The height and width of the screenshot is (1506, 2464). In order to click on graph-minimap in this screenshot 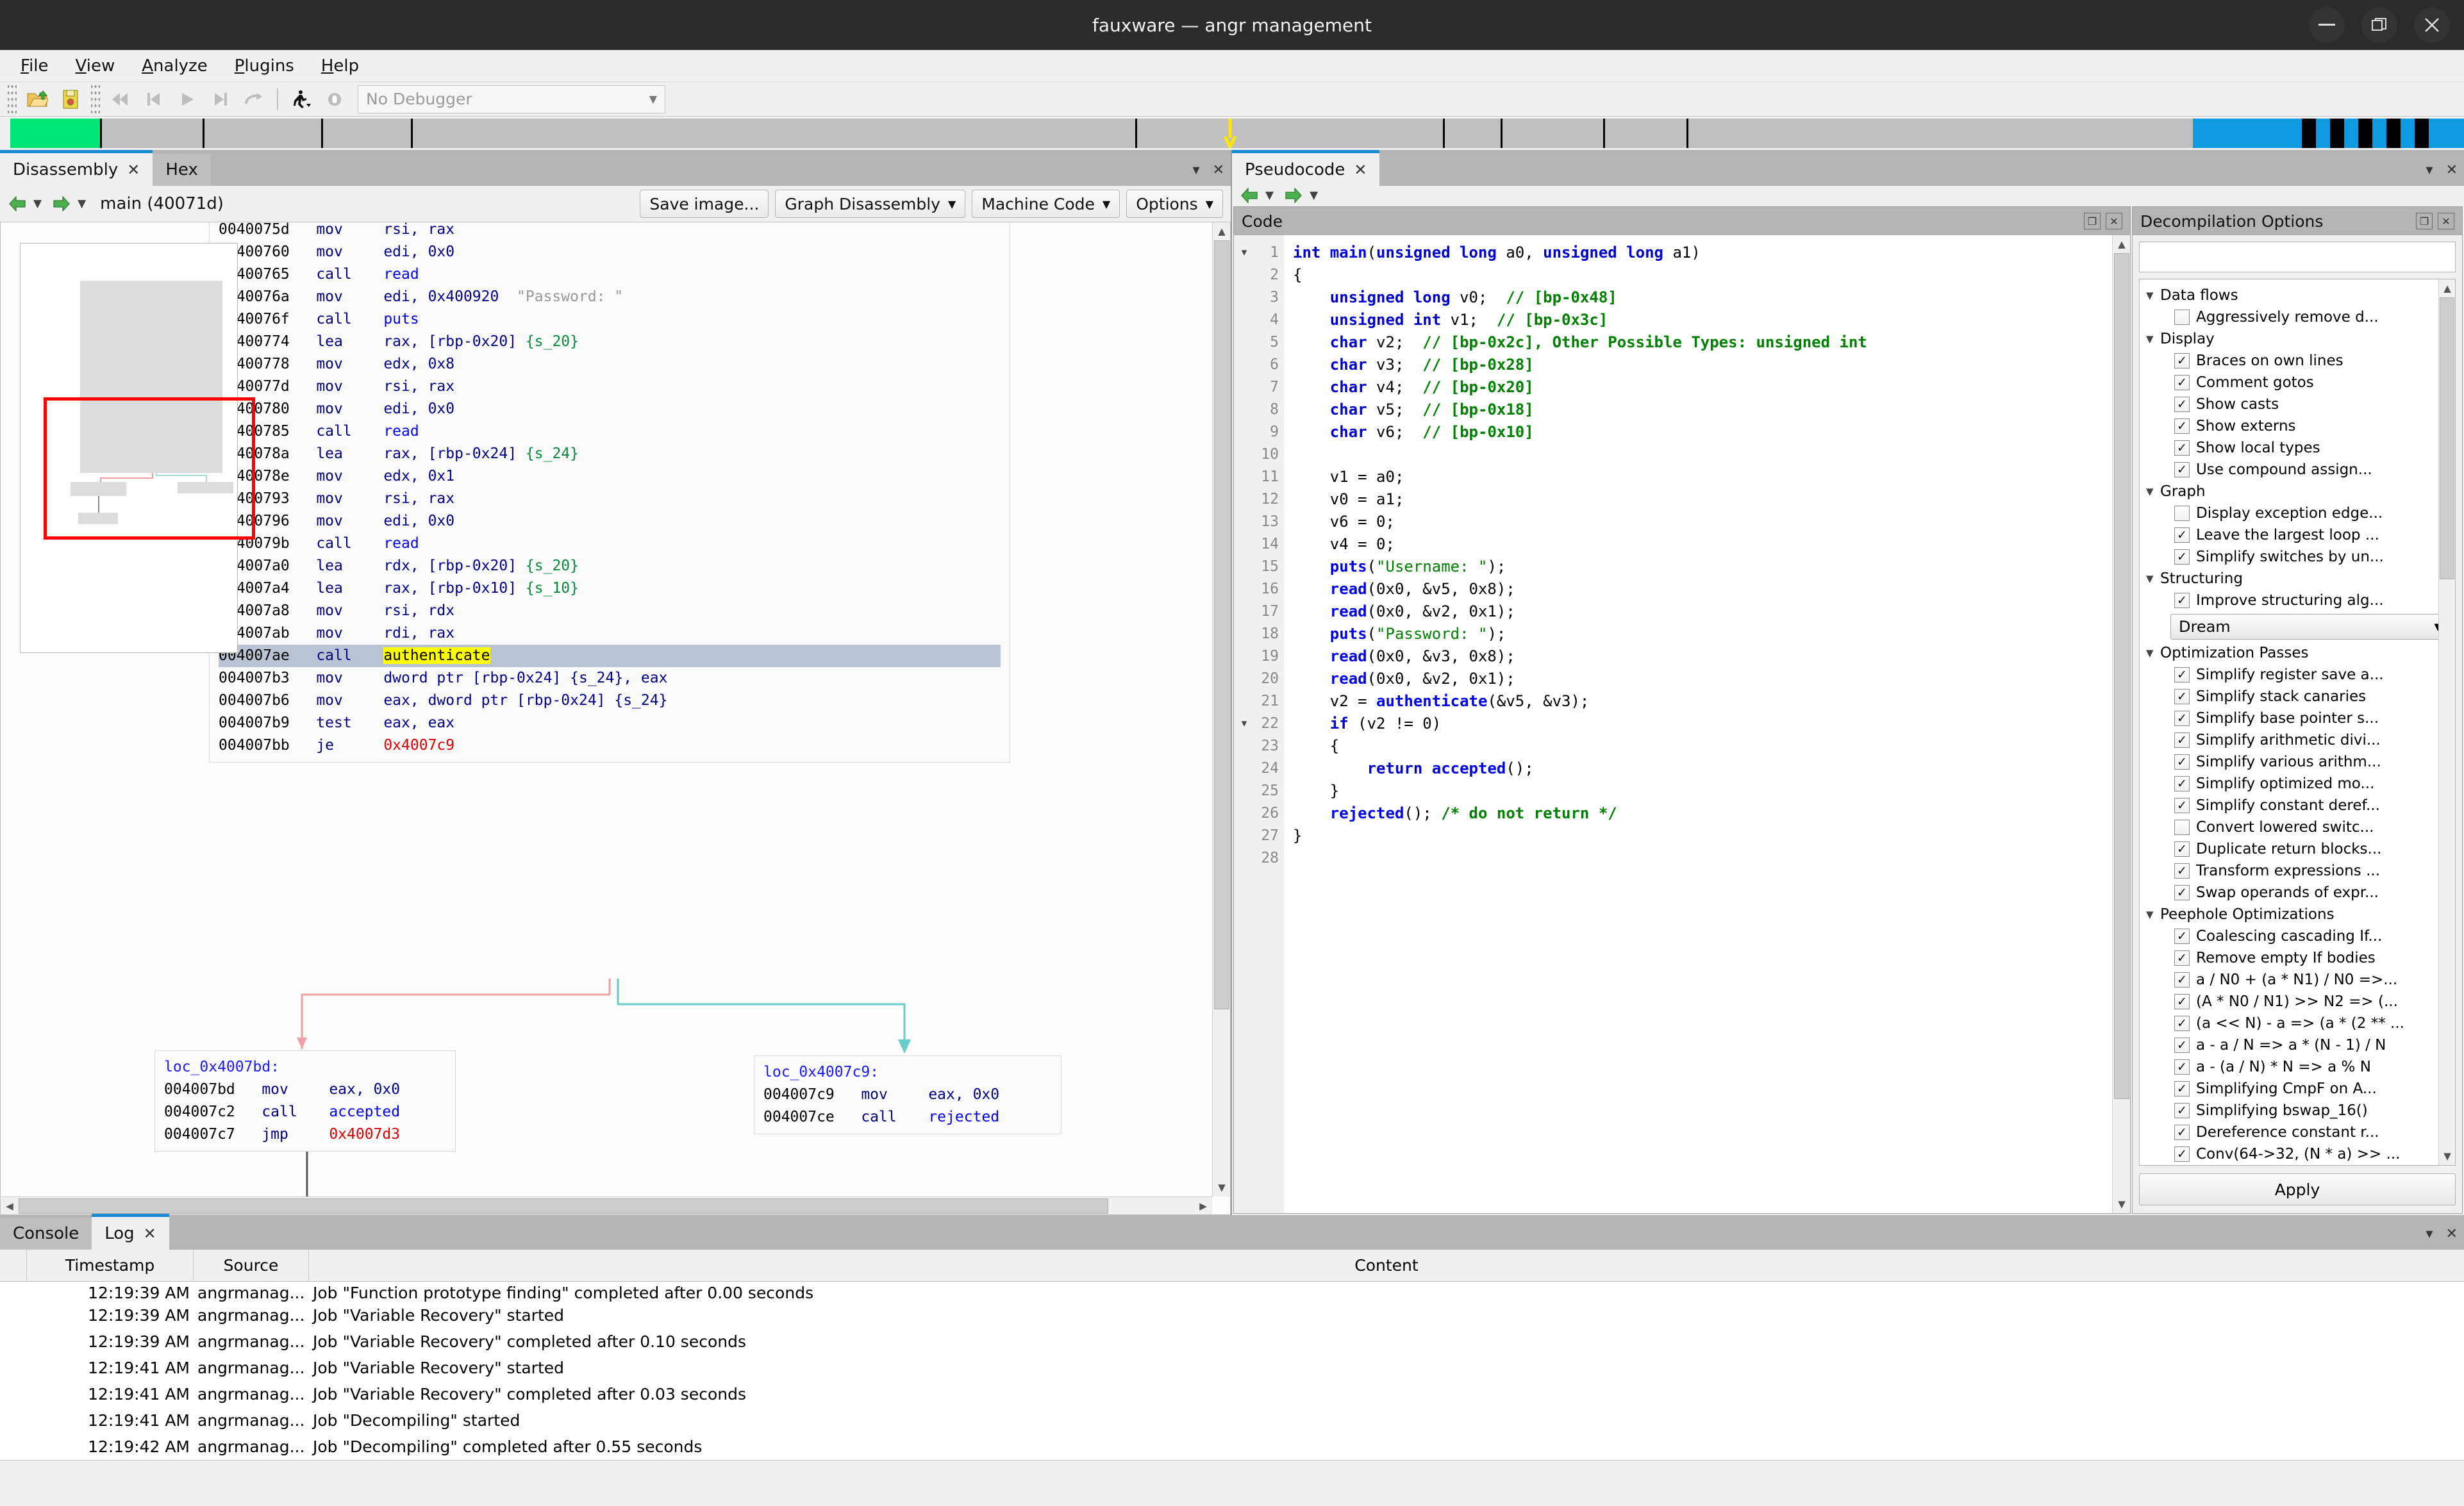, I will do `click(137, 448)`.